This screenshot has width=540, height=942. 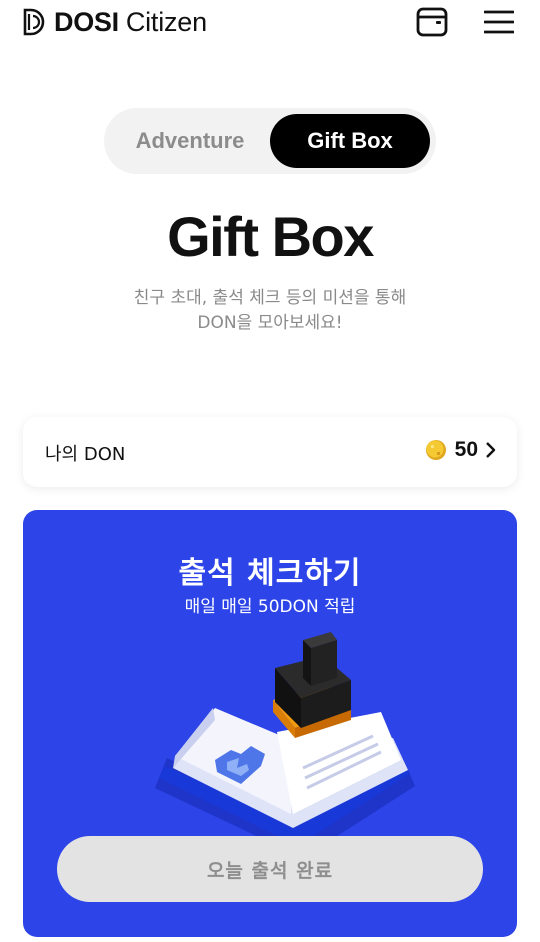 I want to click on attendance-complete-button: 오늘 출석 완료, so click(x=270, y=869).